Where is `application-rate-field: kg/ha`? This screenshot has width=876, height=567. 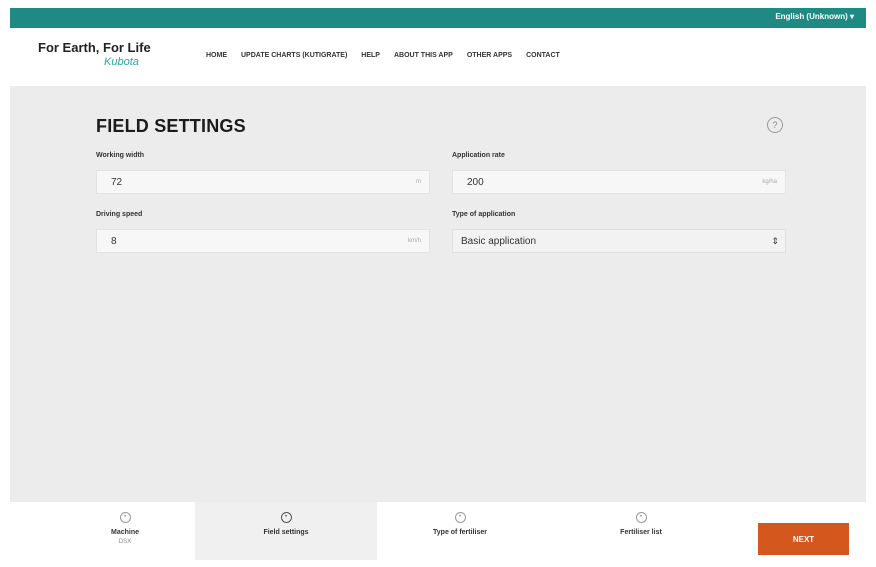 application-rate-field: kg/ha is located at coordinates (619, 182).